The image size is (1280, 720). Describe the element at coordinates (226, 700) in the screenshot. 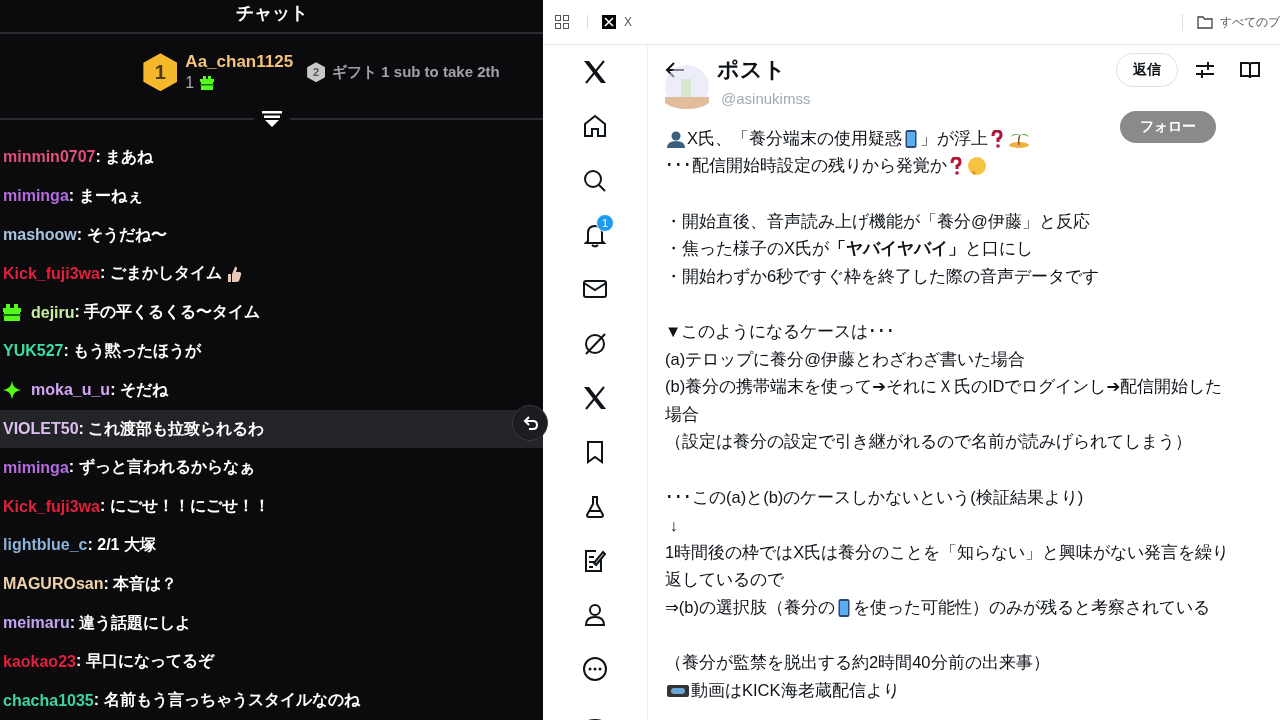

I see `chat-message-text: : 名前もう言っちゃうスタイルなのね` at that location.